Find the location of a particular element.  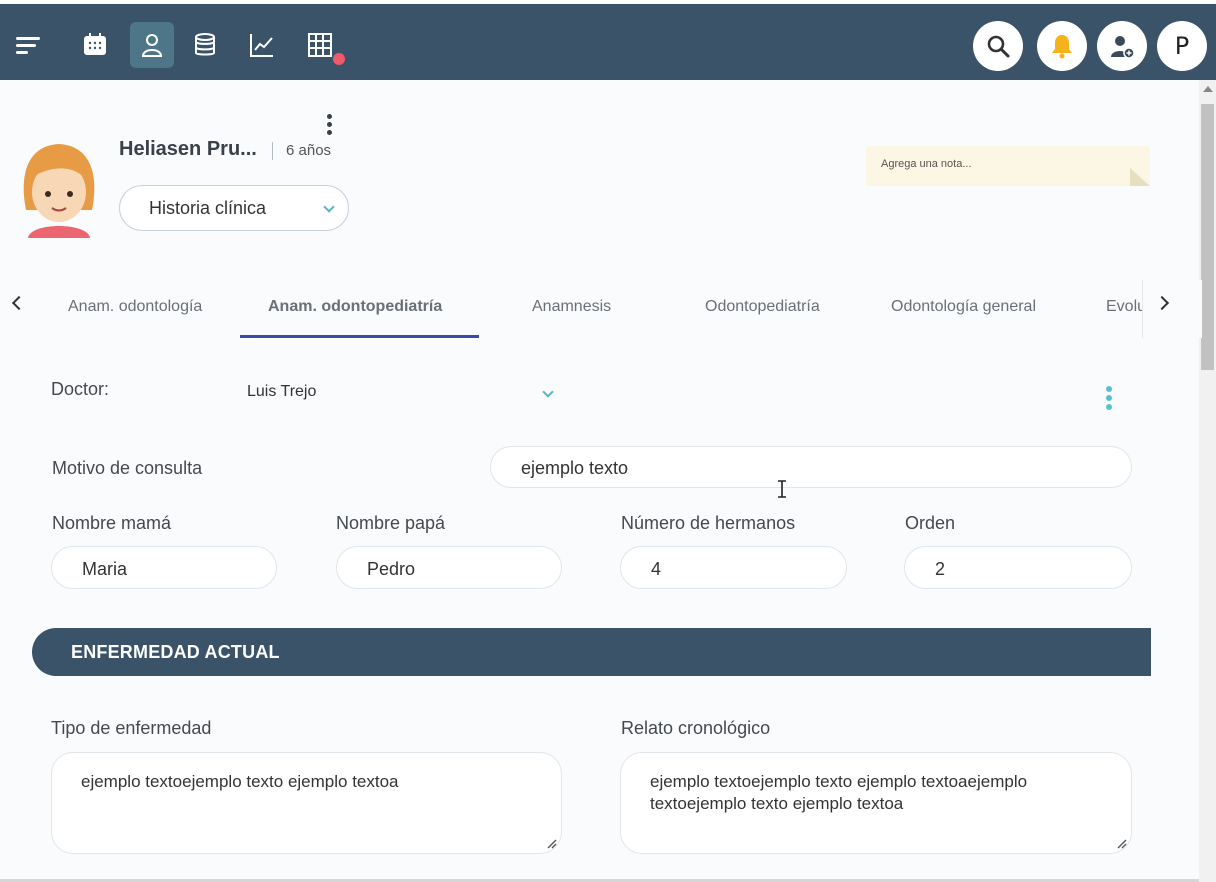

bell-icon is located at coordinates (1062, 47).